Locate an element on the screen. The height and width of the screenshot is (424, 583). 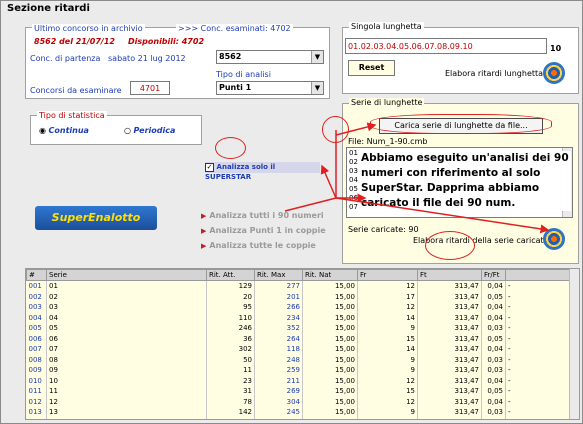
column-header: Rit. Max is located at coordinates (278, 275).